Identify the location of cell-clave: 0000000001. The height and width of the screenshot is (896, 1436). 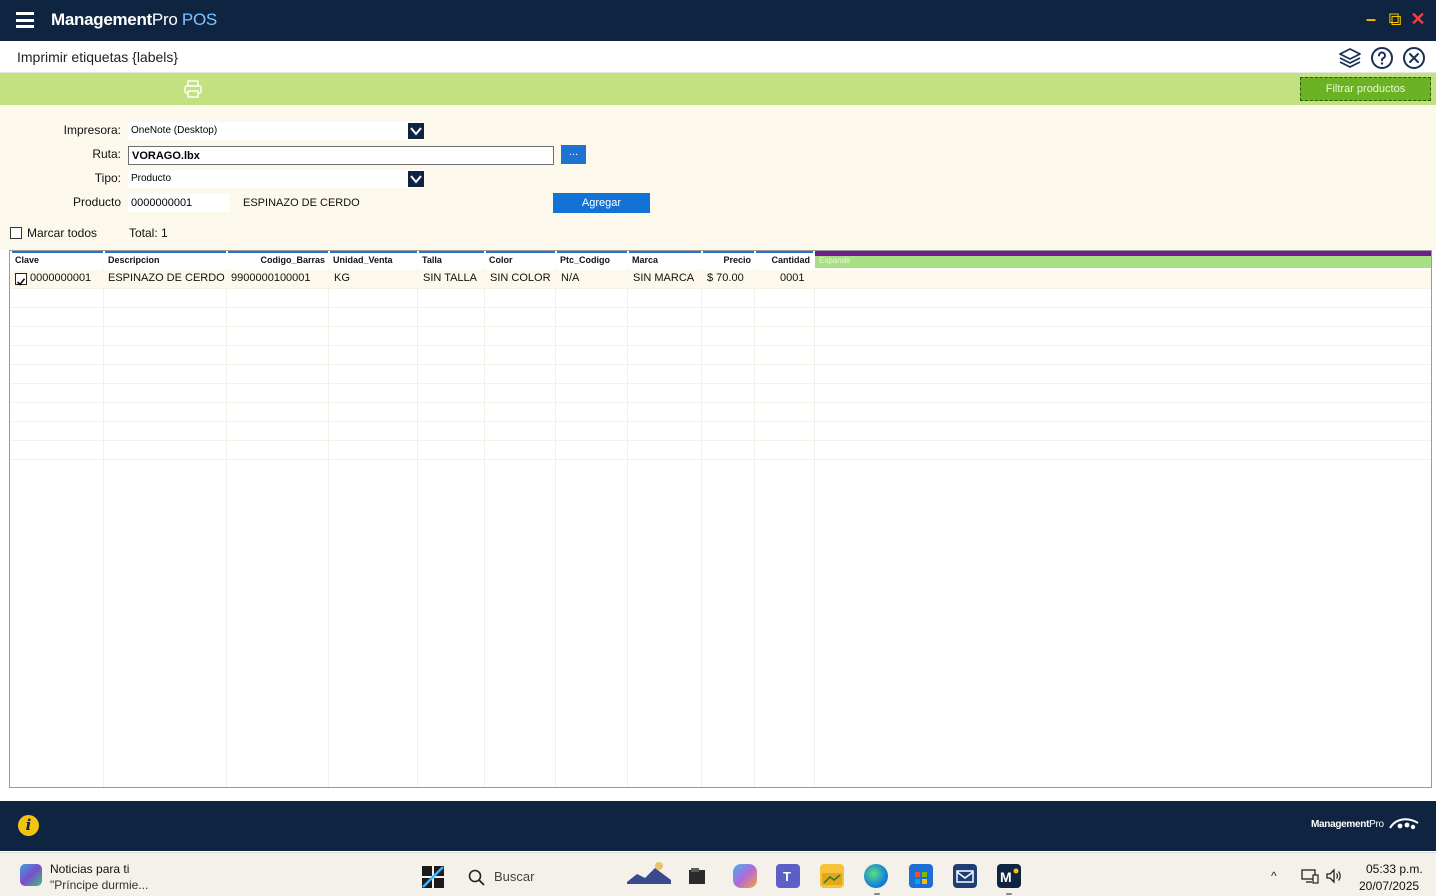
(61, 278).